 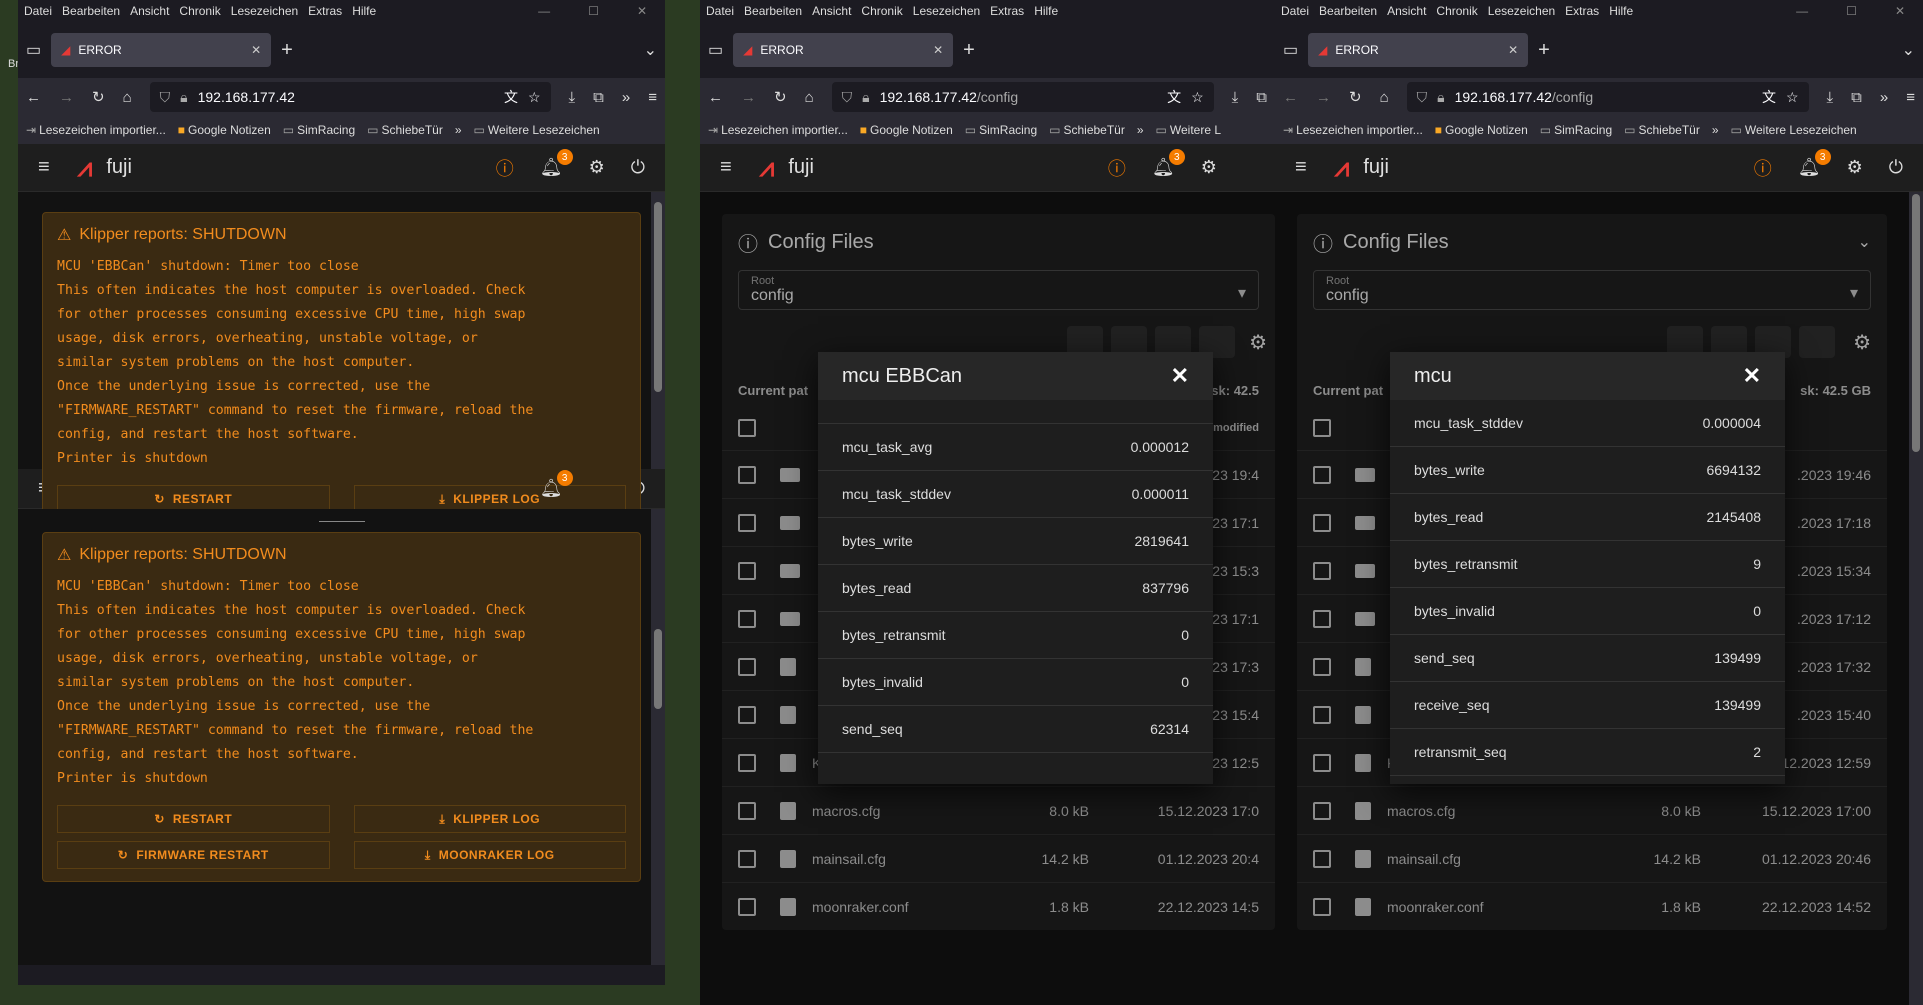 I want to click on scrollbar, so click(x=658, y=330).